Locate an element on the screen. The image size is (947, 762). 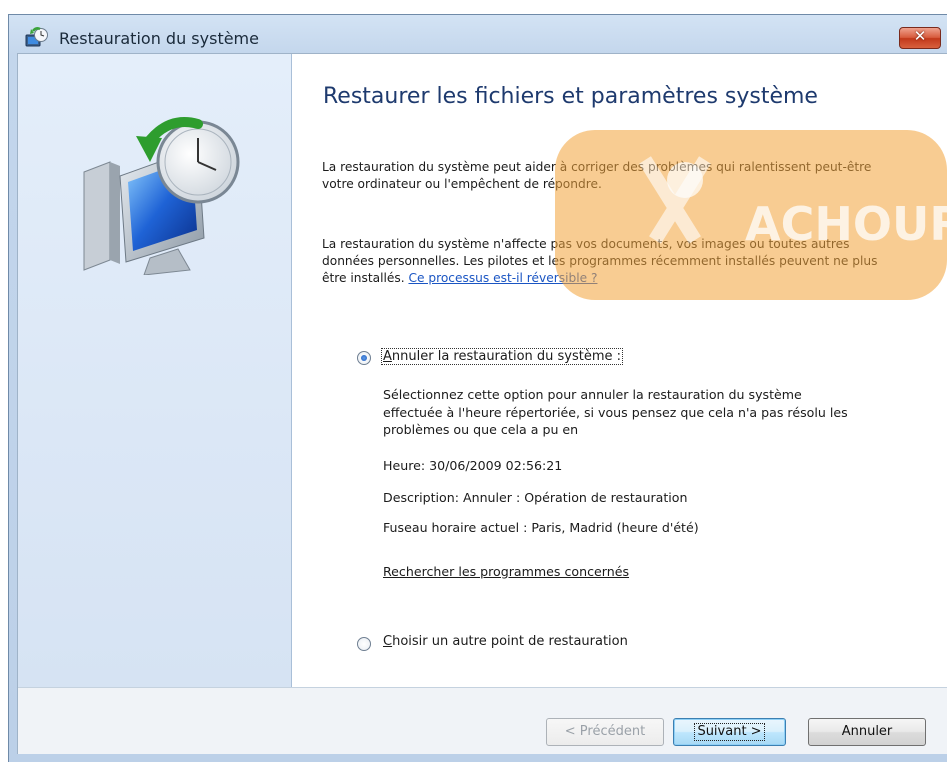
button-bar: < Précédent Suivant > Annuler is located at coordinates (482, 720).